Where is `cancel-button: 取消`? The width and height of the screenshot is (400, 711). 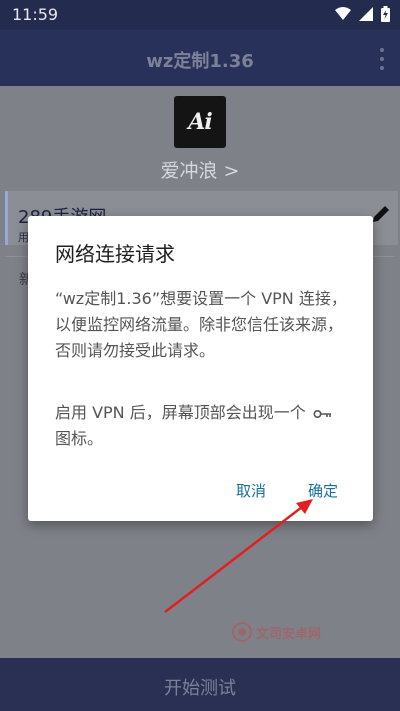 cancel-button: 取消 is located at coordinates (251, 490).